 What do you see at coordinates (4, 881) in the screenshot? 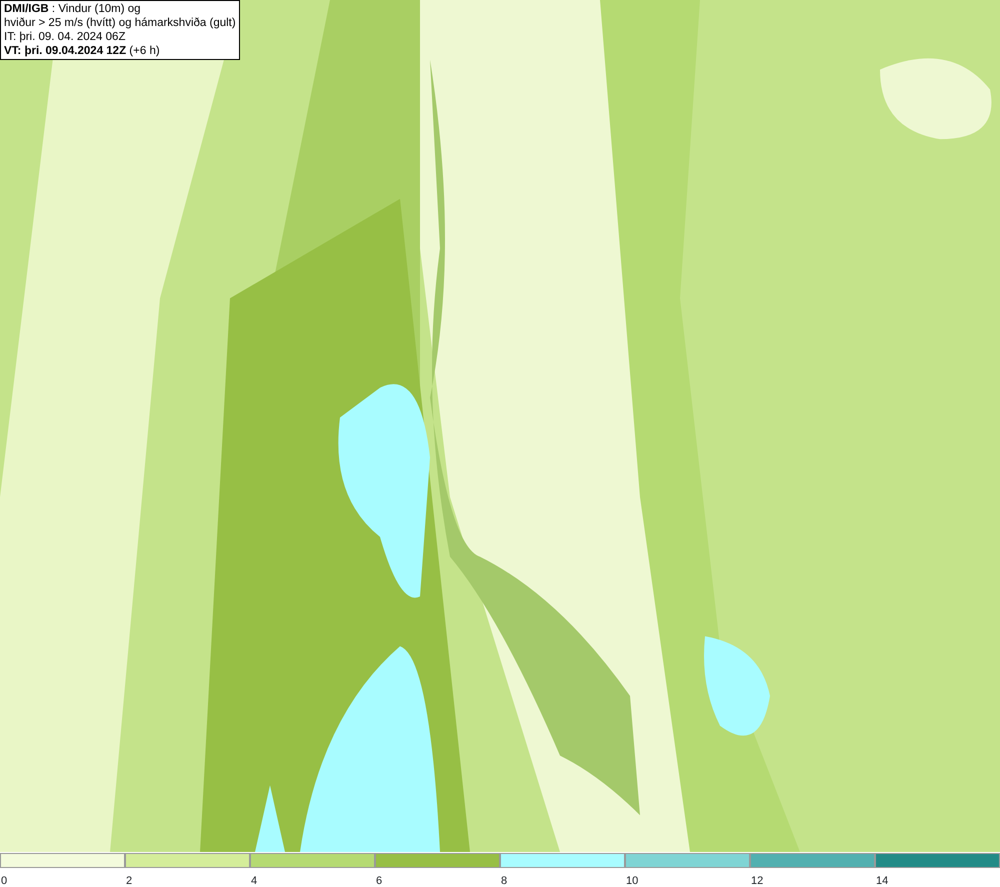
I see `legend-label: 0` at bounding box center [4, 881].